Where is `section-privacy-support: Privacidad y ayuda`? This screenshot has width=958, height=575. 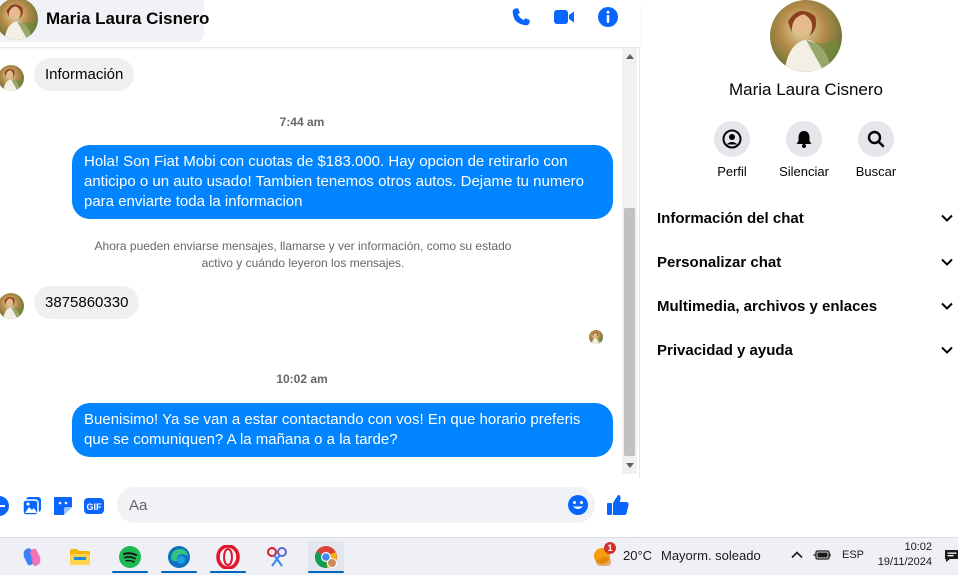
section-privacy-support: Privacidad y ayuda is located at coordinates (799, 350).